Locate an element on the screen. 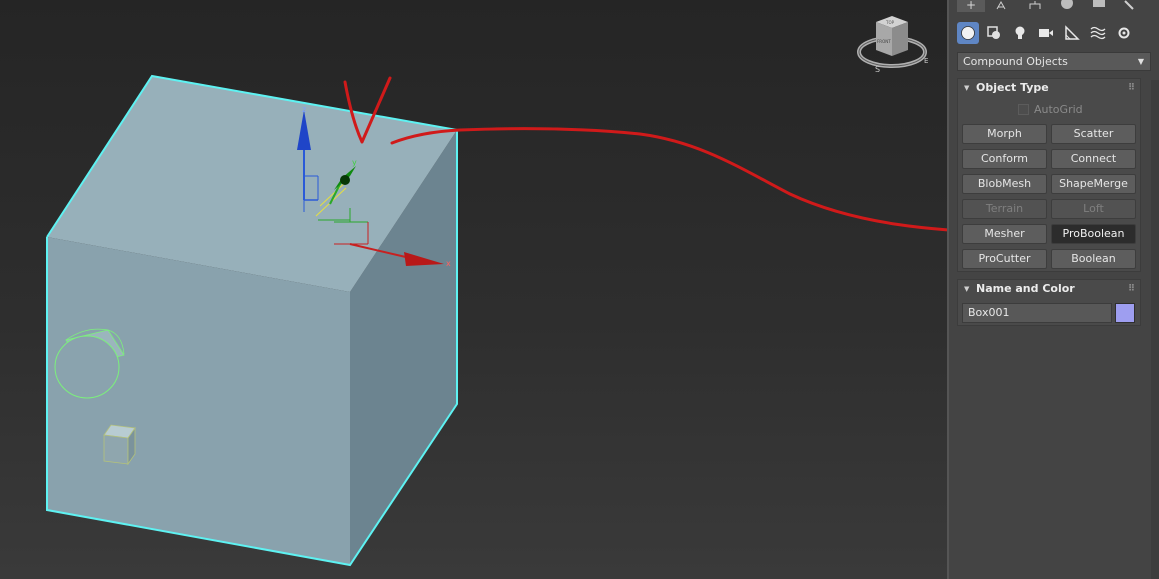  hierarchy-tab-icon is located at coordinates (1035, 6).